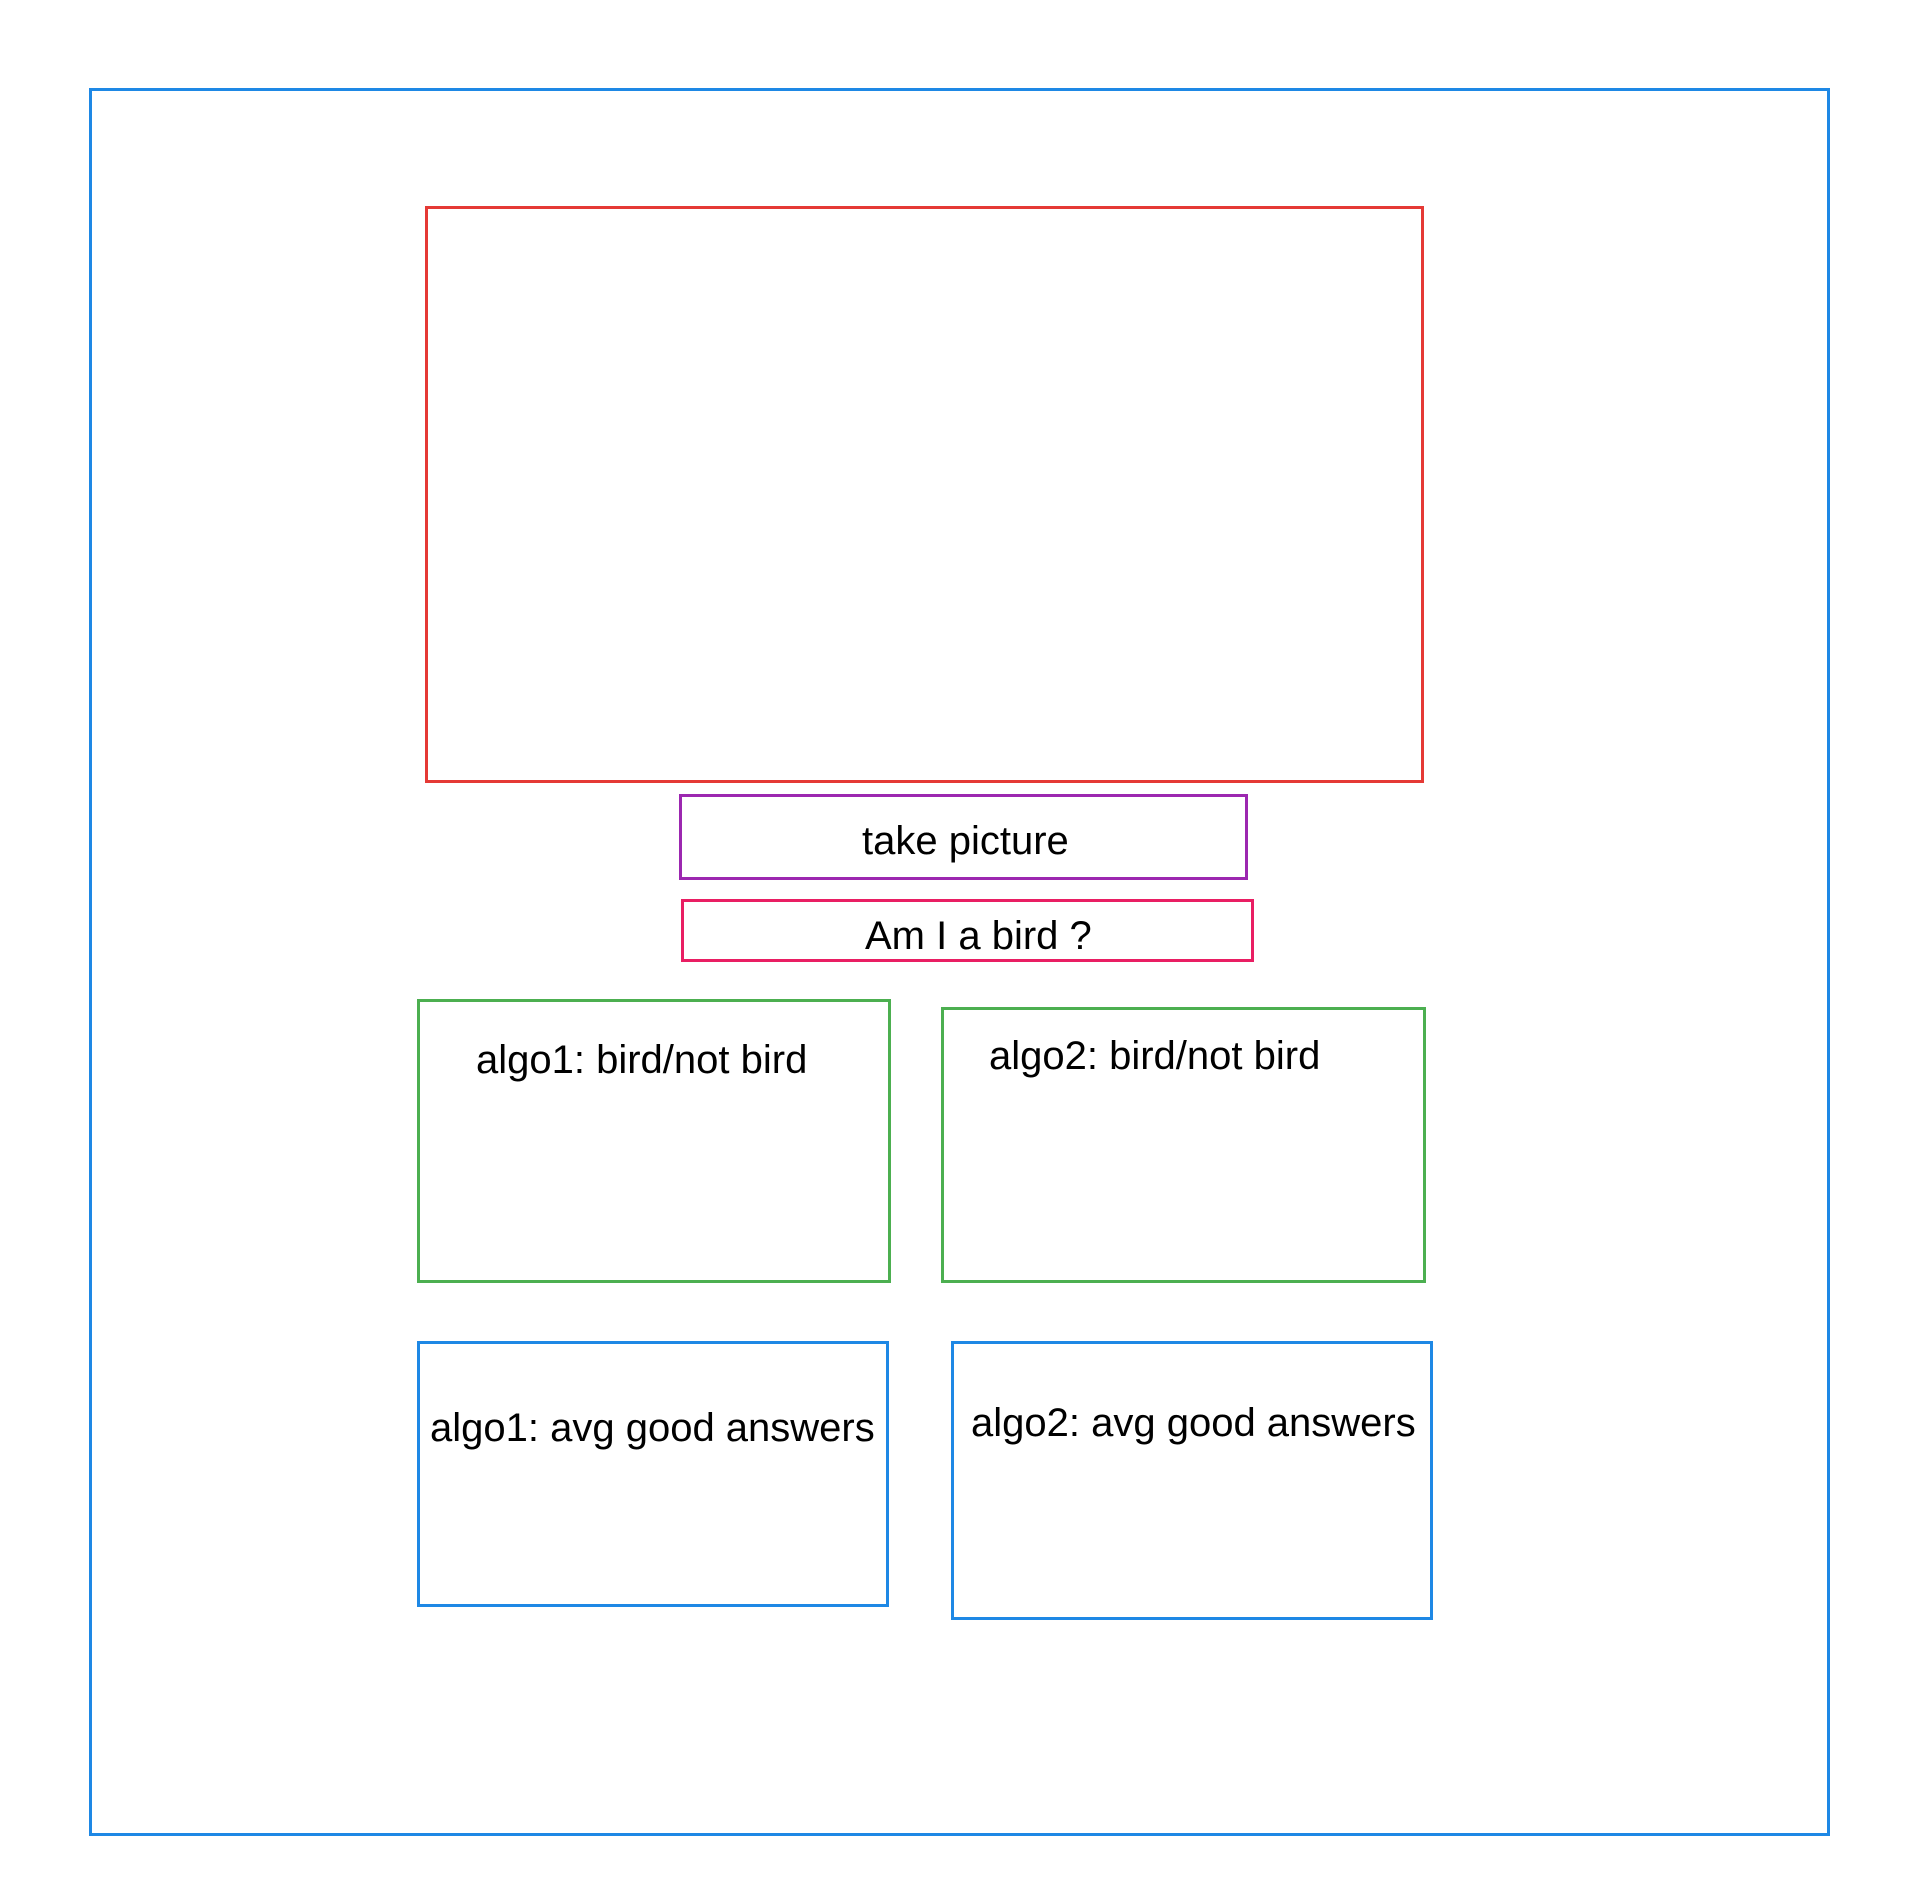 The height and width of the screenshot is (1903, 1920). What do you see at coordinates (1193, 1423) in the screenshot?
I see `algo2-avg-good-answers-label: algo2: avg good answers` at bounding box center [1193, 1423].